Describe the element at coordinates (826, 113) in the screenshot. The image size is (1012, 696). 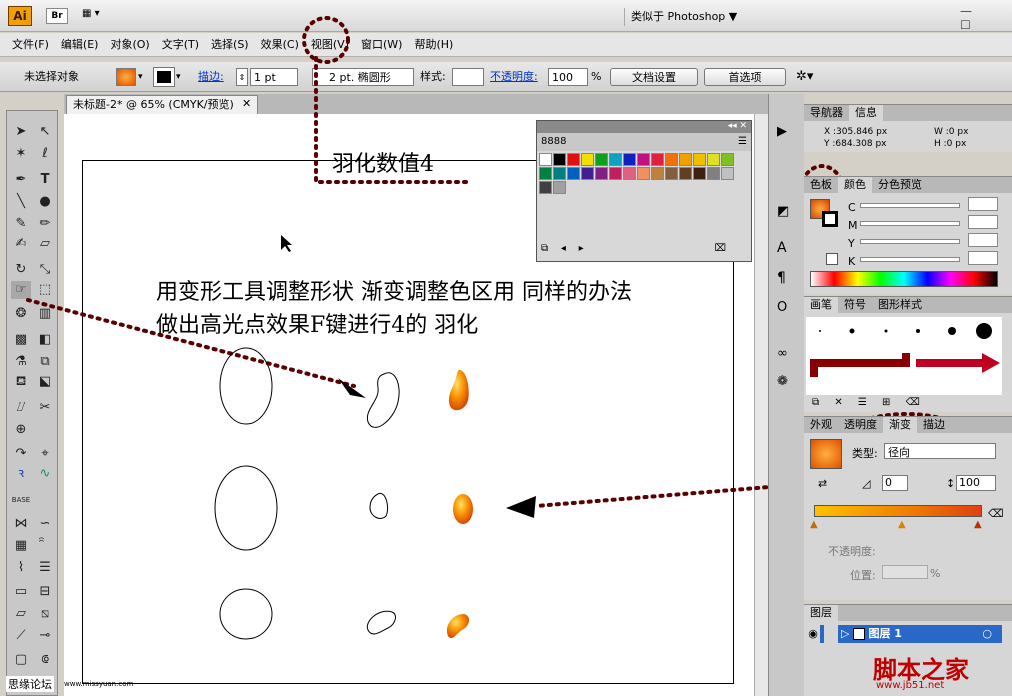
I see `tab-navigator: 导航器` at that location.